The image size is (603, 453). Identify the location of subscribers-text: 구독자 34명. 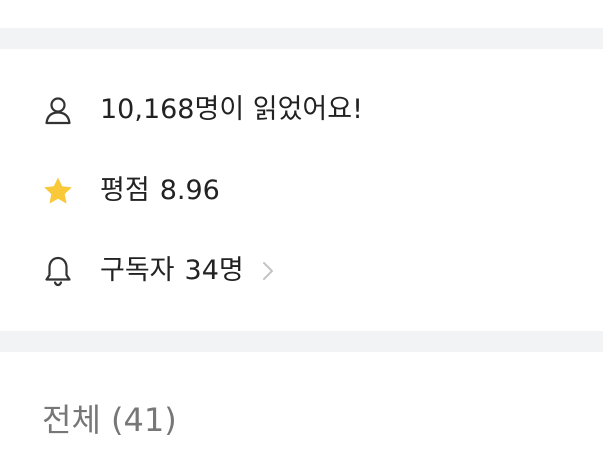
(189, 271).